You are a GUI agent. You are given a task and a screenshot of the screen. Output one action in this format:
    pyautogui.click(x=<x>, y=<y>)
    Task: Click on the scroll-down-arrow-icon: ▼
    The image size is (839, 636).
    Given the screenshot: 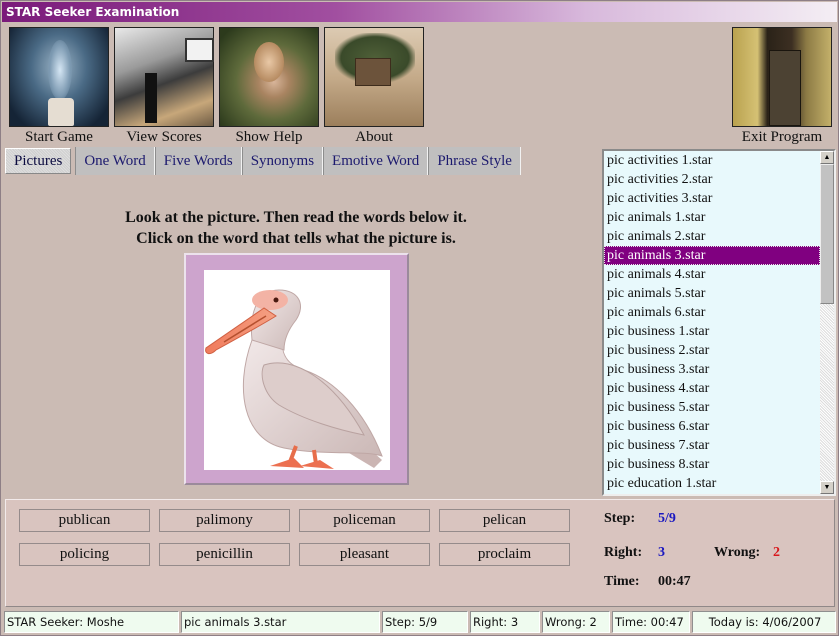 What is the action you would take?
    pyautogui.click(x=827, y=487)
    